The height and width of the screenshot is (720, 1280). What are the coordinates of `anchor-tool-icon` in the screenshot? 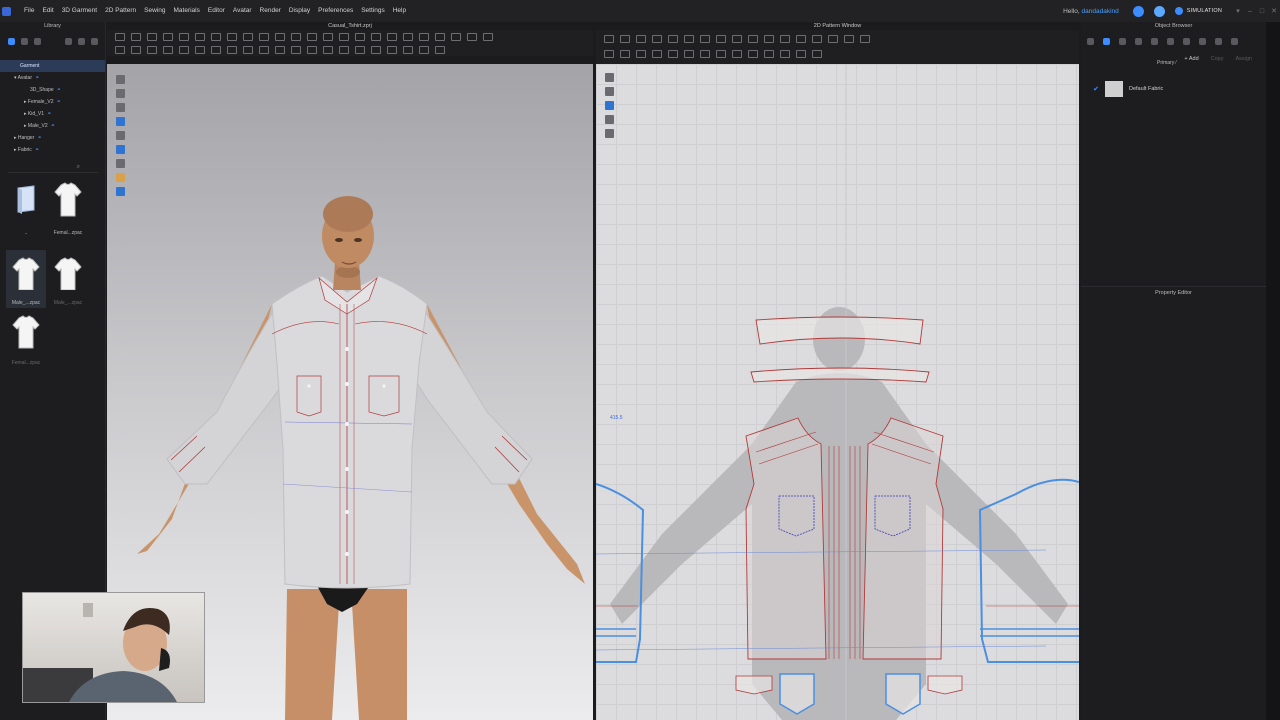 It's located at (424, 49).